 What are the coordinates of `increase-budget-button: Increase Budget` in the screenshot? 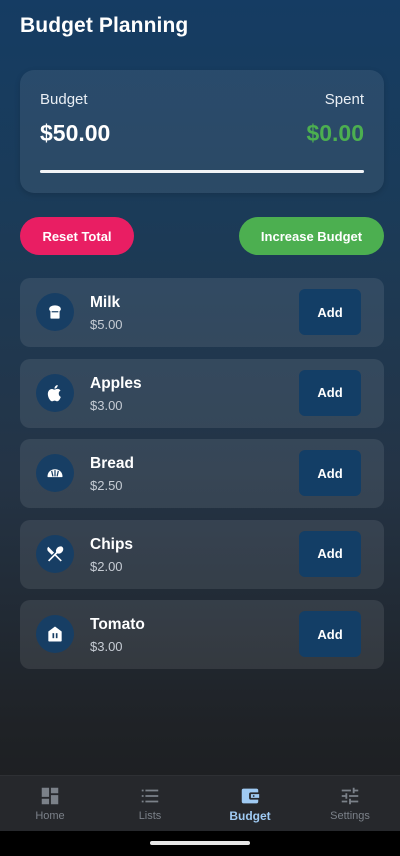 It's located at (311, 236).